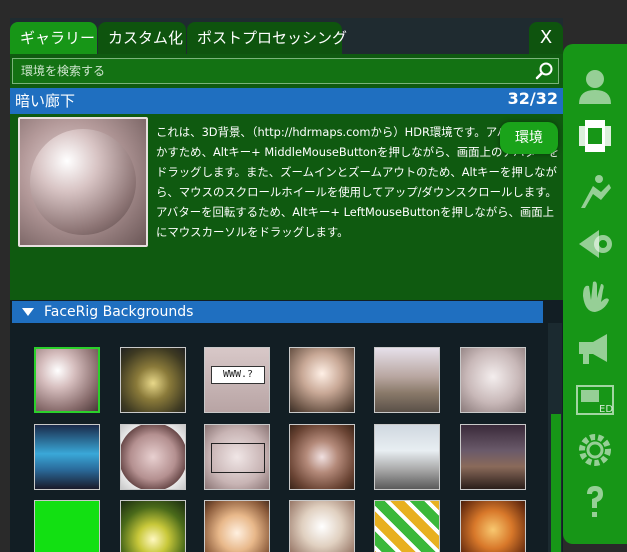 The image size is (627, 552). Describe the element at coordinates (529, 138) in the screenshot. I see `environment-badge: 環境` at that location.